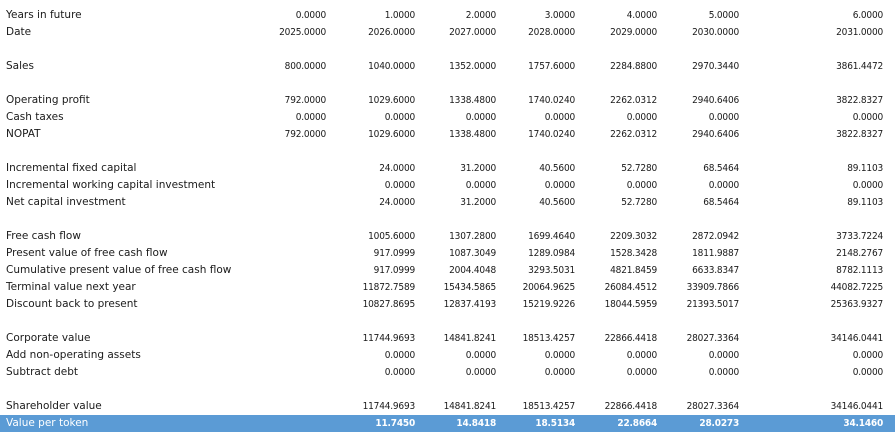 The image size is (895, 434). What do you see at coordinates (48, 338) in the screenshot?
I see `row-label: Corporate value` at bounding box center [48, 338].